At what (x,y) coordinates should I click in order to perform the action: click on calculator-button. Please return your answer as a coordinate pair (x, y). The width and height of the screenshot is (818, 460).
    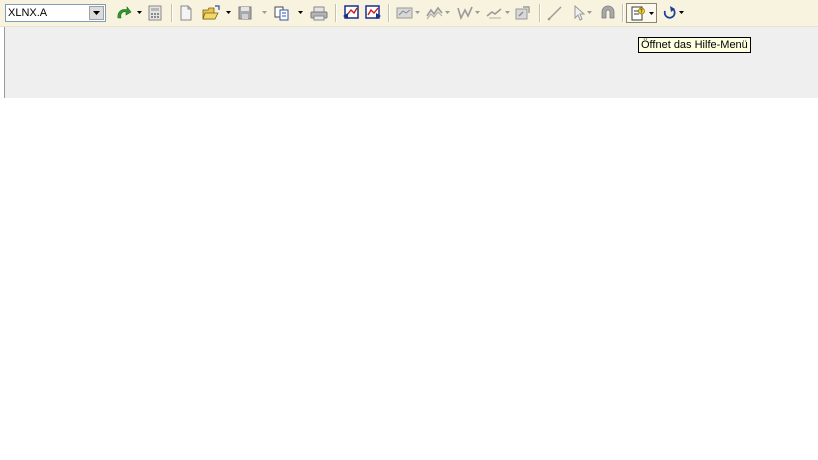
    Looking at the image, I should click on (155, 13).